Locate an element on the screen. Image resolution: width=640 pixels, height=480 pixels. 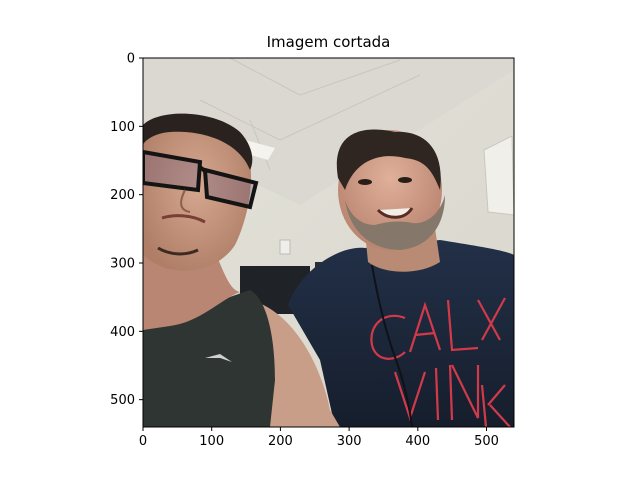
x-axis: 0 100 200 300 400 500 is located at coordinates (319, 438).